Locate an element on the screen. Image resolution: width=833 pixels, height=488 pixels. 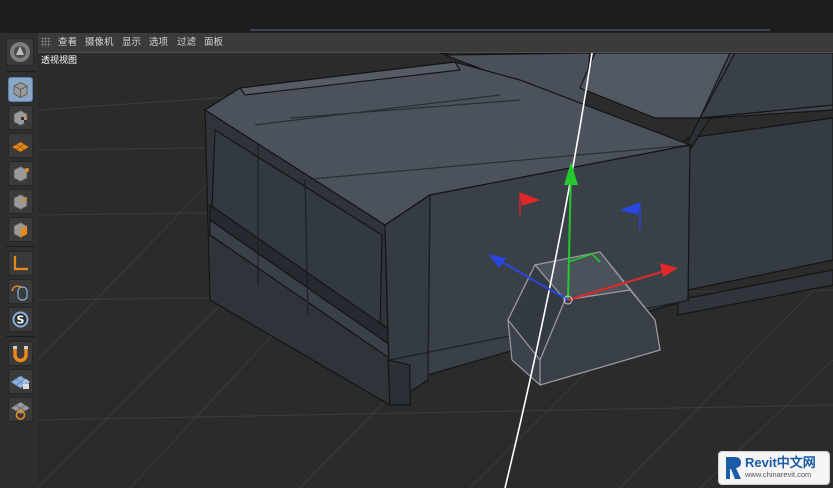
cube-icon is located at coordinates (20, 90).